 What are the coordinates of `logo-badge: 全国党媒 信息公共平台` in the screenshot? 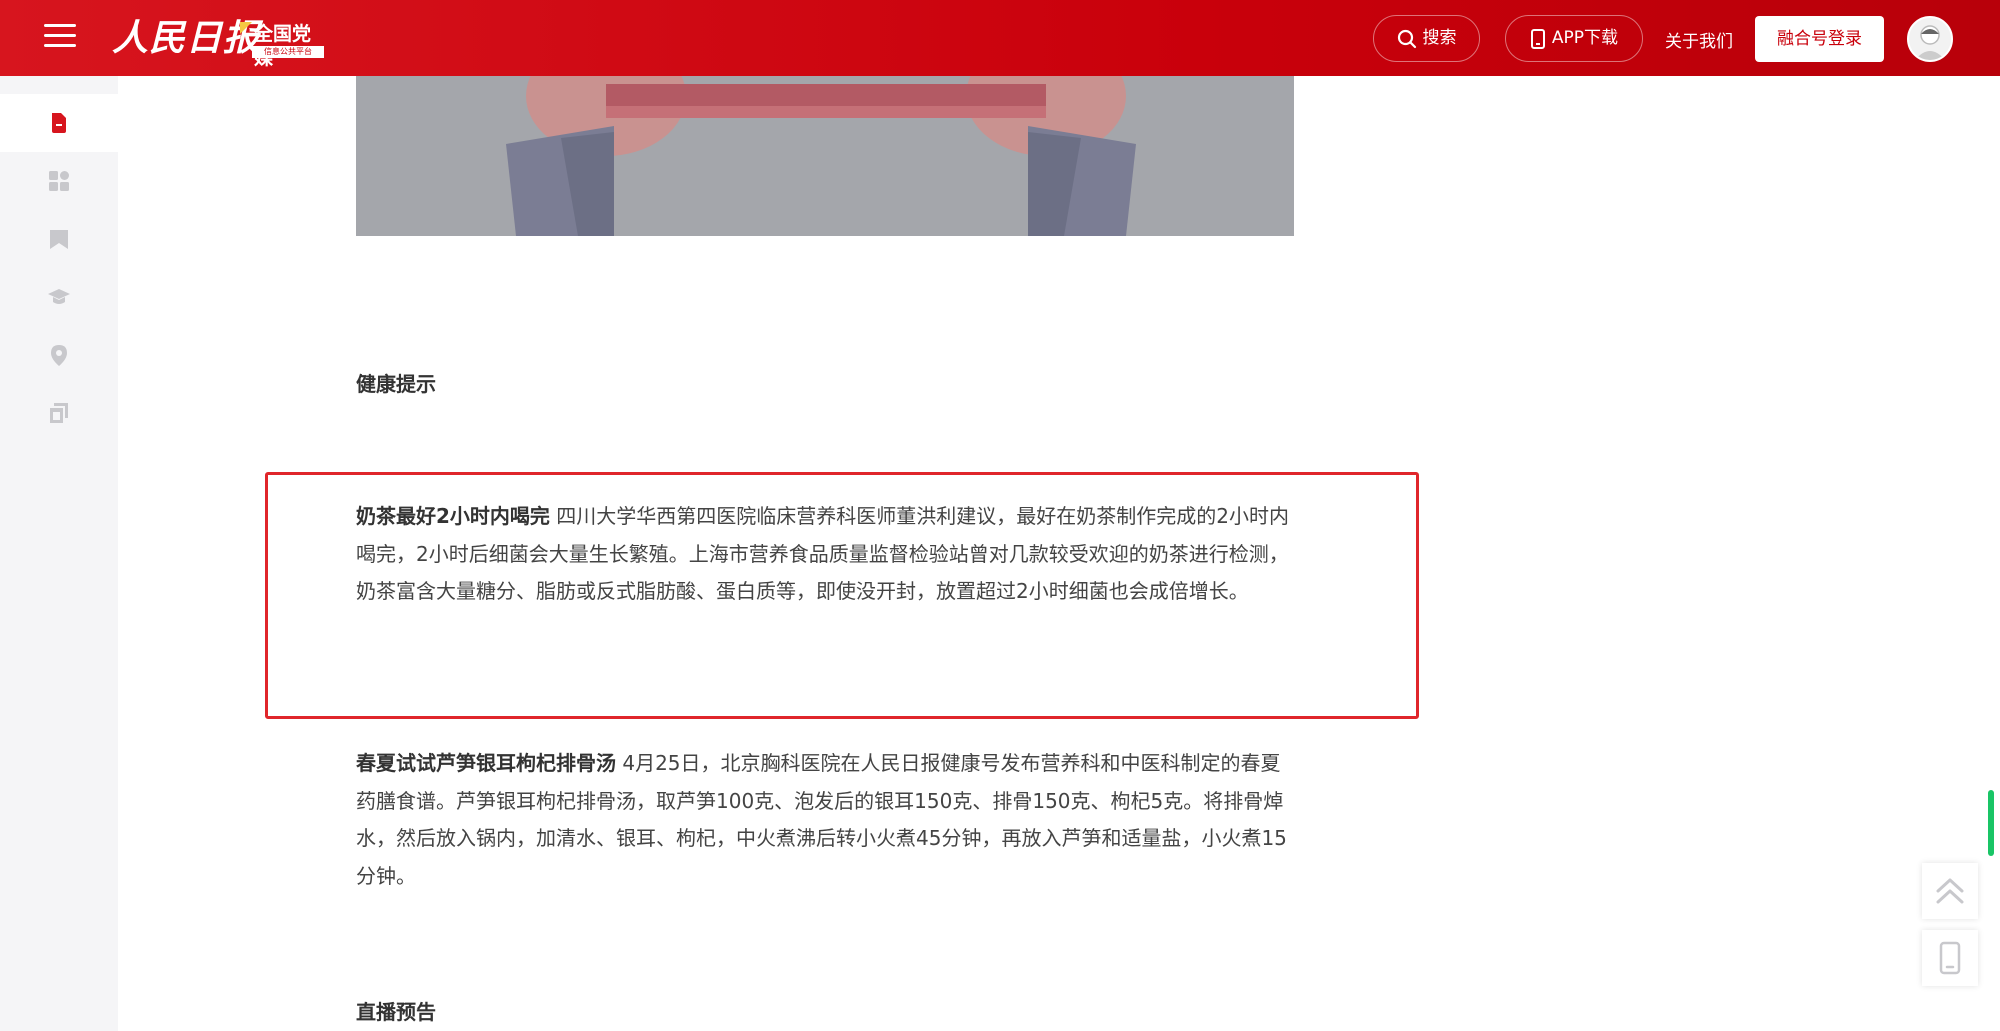 It's located at (283, 45).